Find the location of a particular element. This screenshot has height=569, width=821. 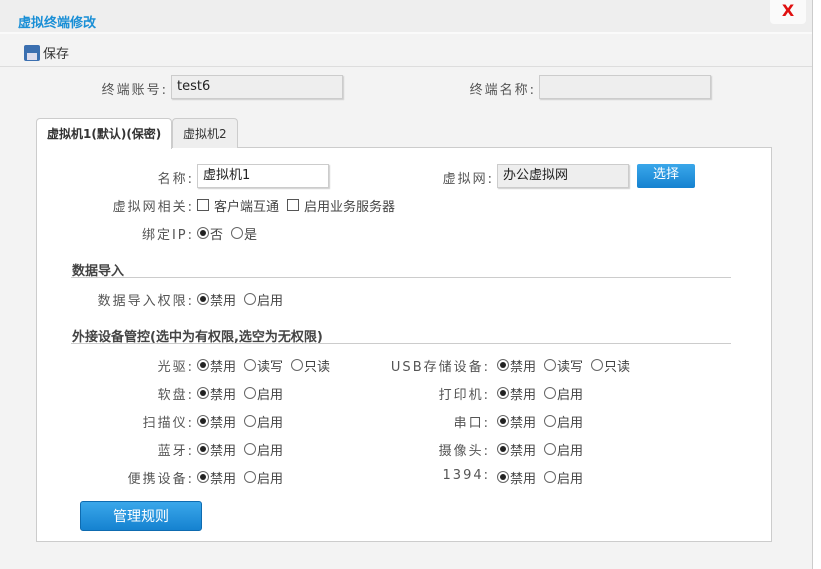

checkbox-icon is located at coordinates (293, 205).